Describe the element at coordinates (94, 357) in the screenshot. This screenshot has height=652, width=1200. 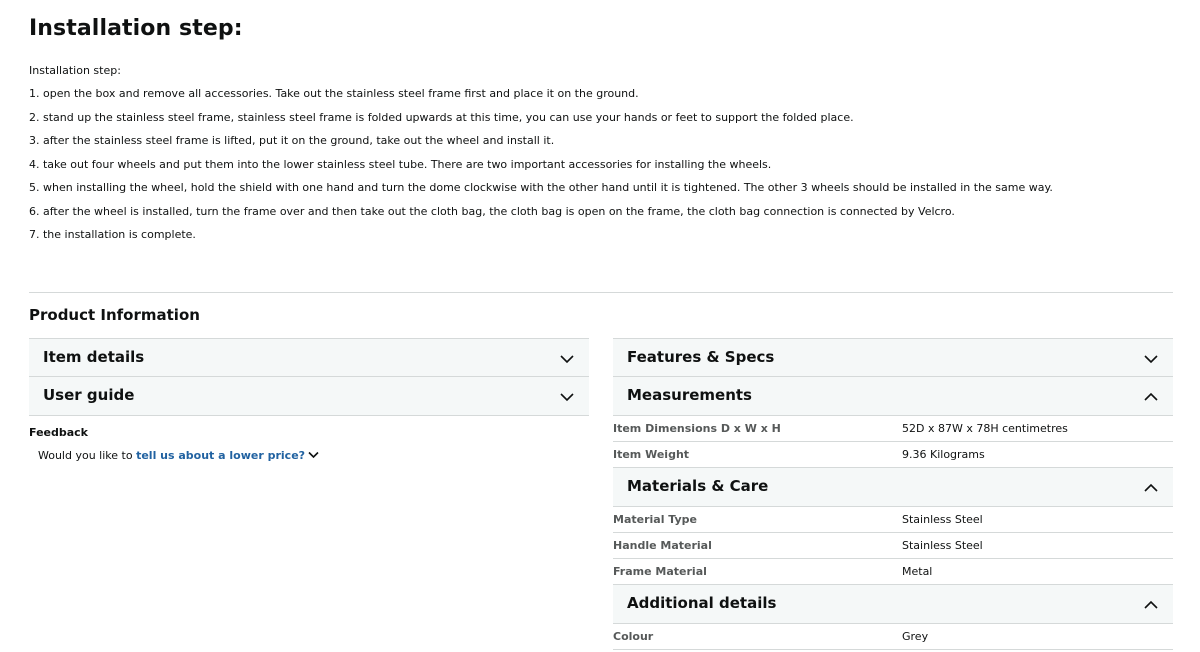
I see `accordion-title: Item details` at that location.